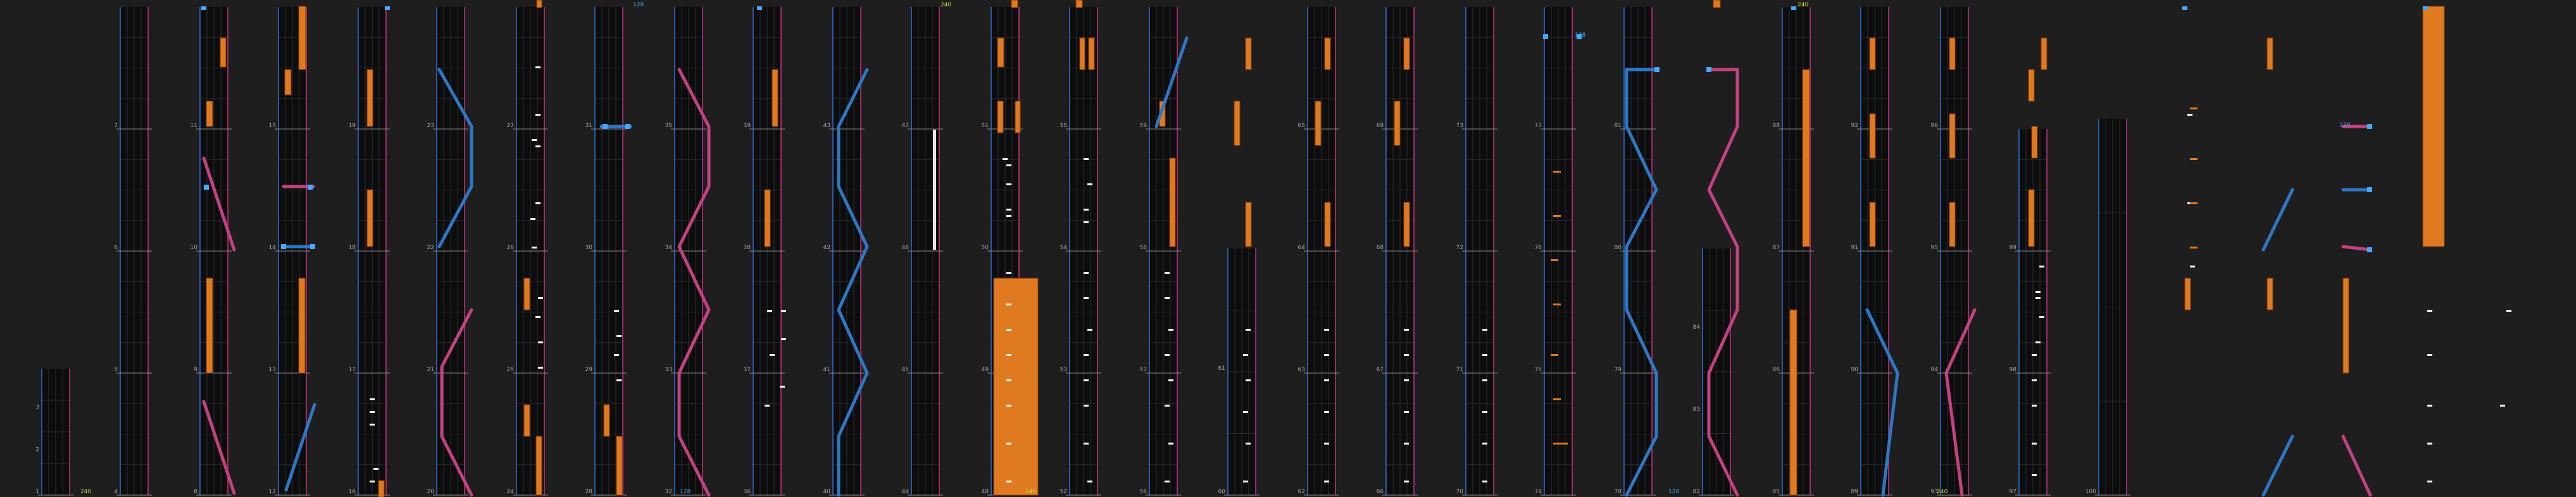  I want to click on measure-number: 43, so click(826, 126).